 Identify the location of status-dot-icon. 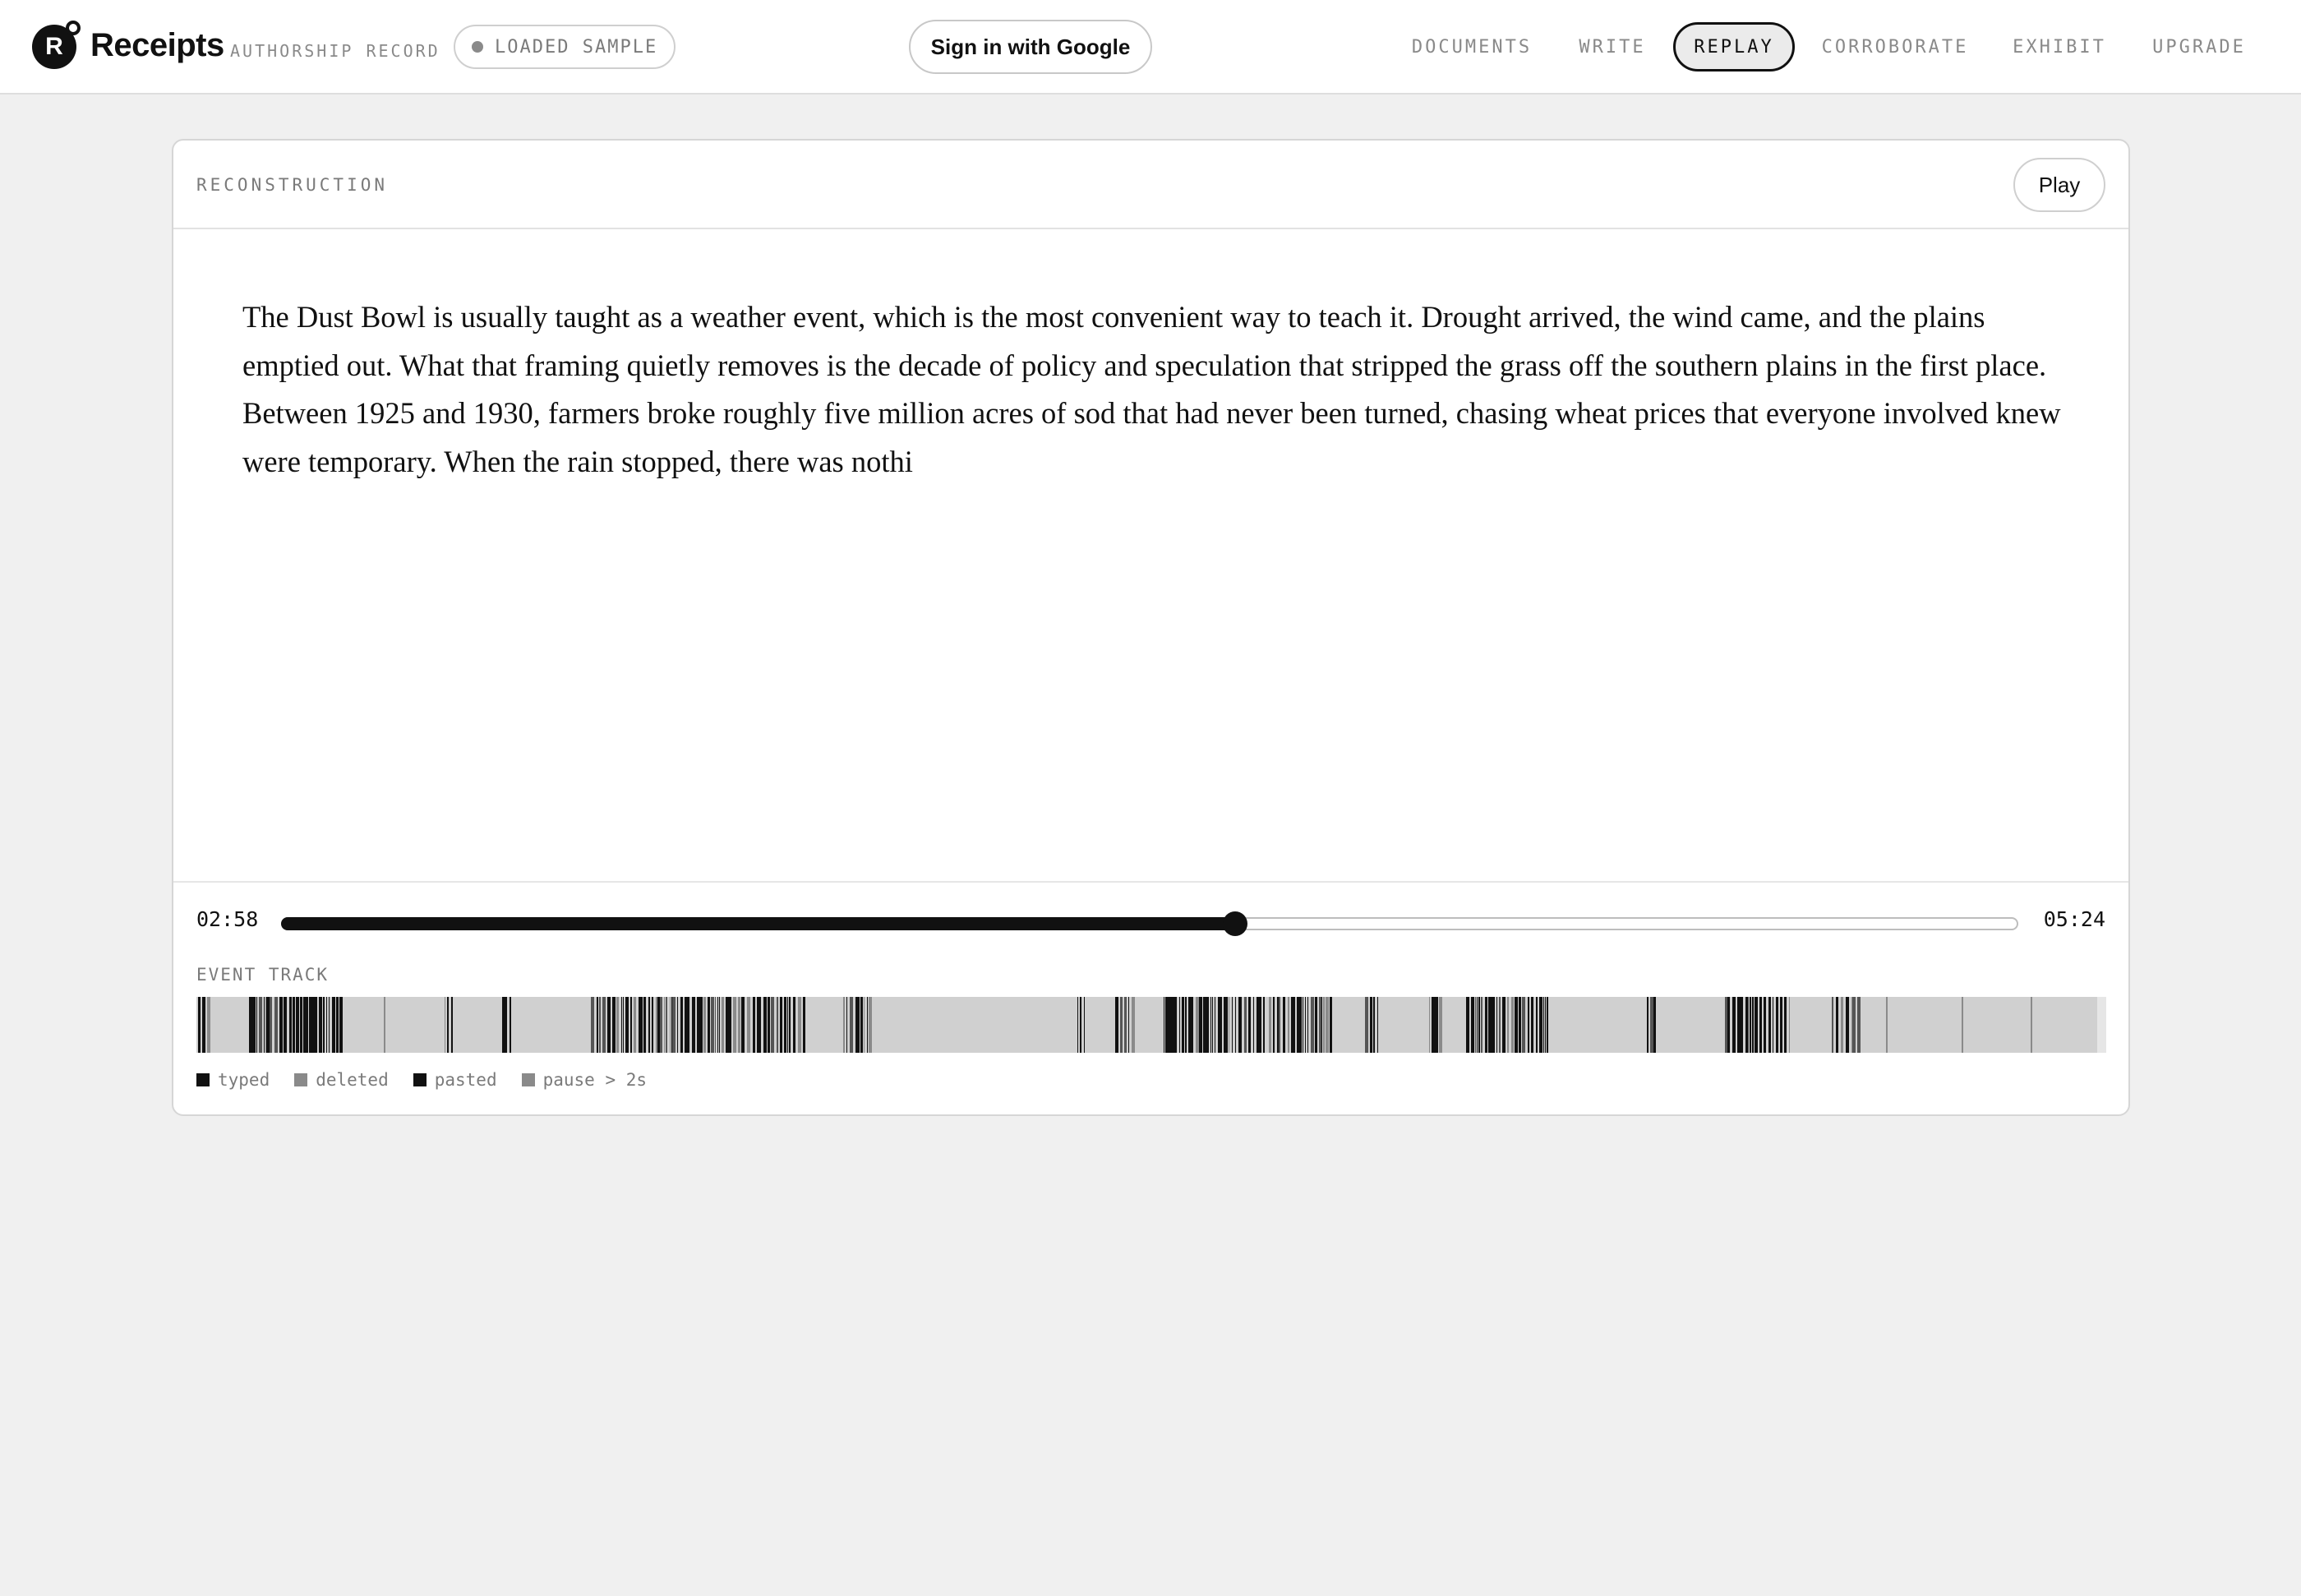
(477, 47).